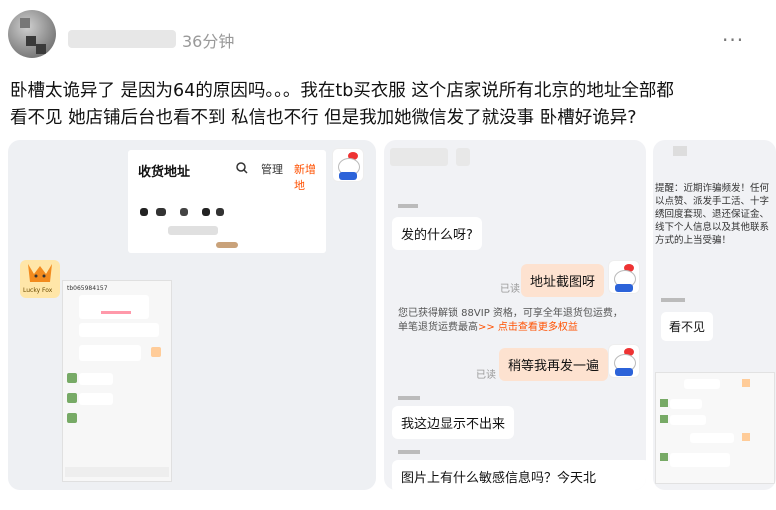 The width and height of the screenshot is (776, 510). What do you see at coordinates (272, 169) in the screenshot?
I see `manage-label: 管理` at bounding box center [272, 169].